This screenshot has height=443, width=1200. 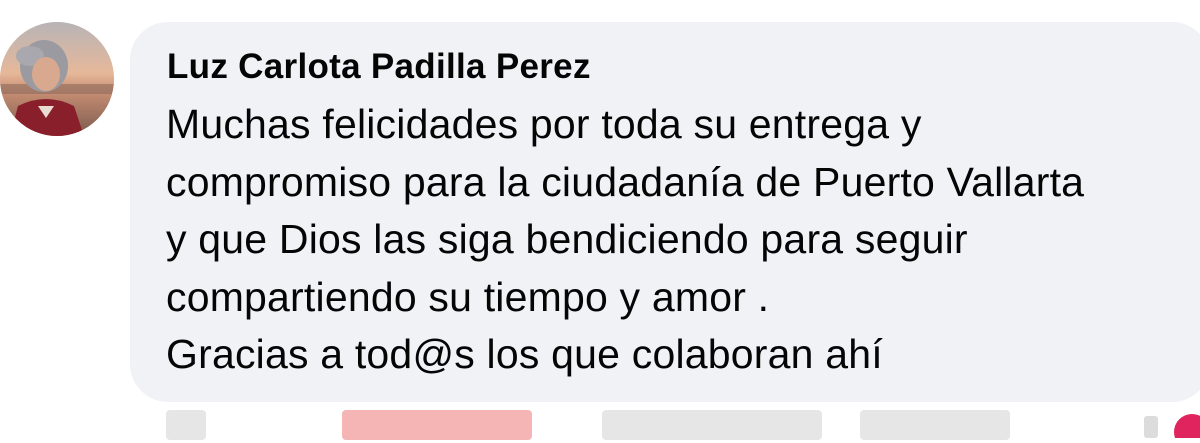 I want to click on edit-link-cropped, so click(x=935, y=425).